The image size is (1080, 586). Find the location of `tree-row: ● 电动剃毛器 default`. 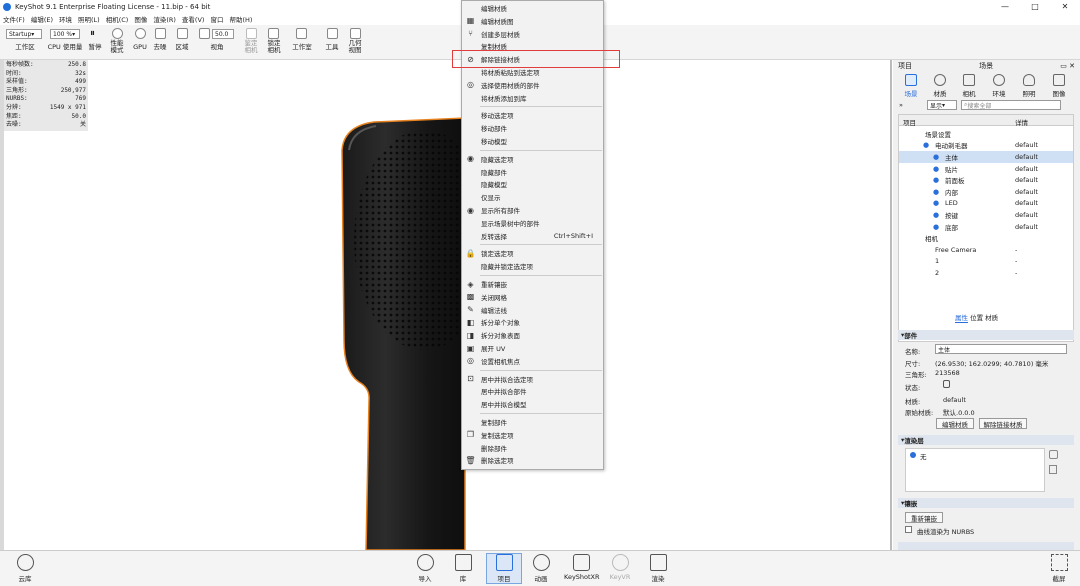

tree-row: ● 电动剃毛器 default is located at coordinates (986, 146).